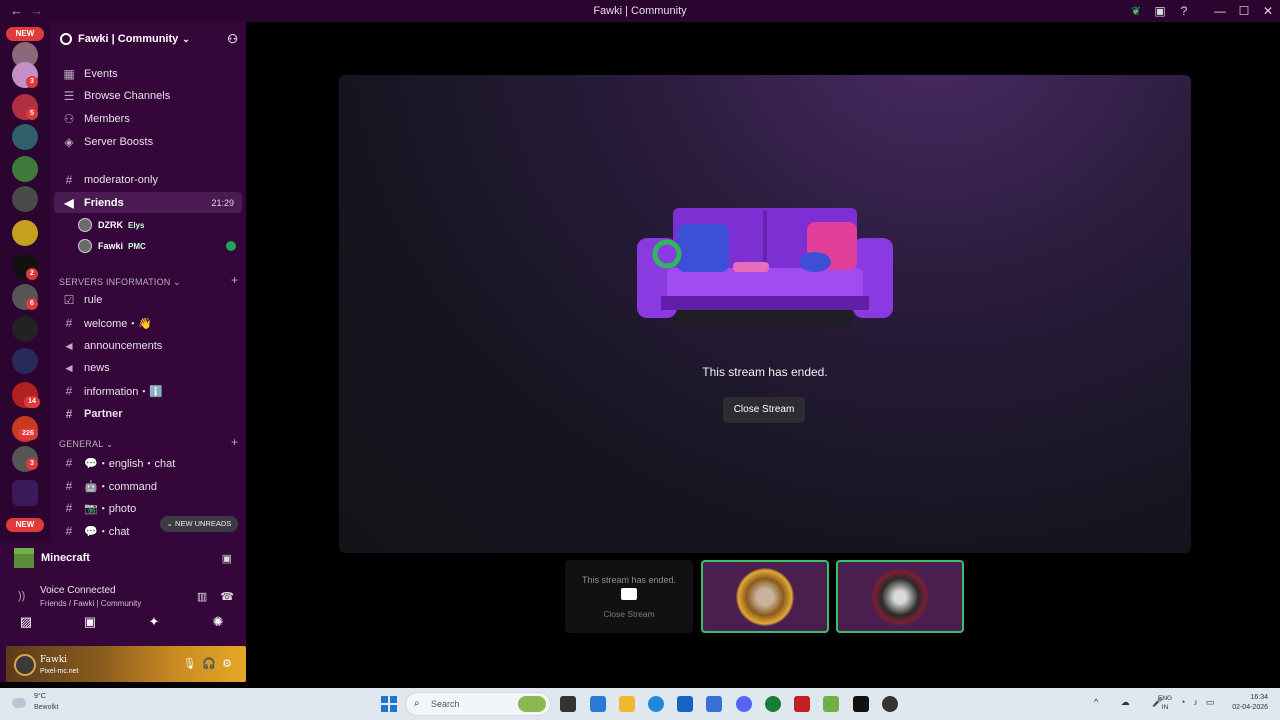 The image size is (1280, 720). I want to click on close-stream-button: Close Stream, so click(764, 410).